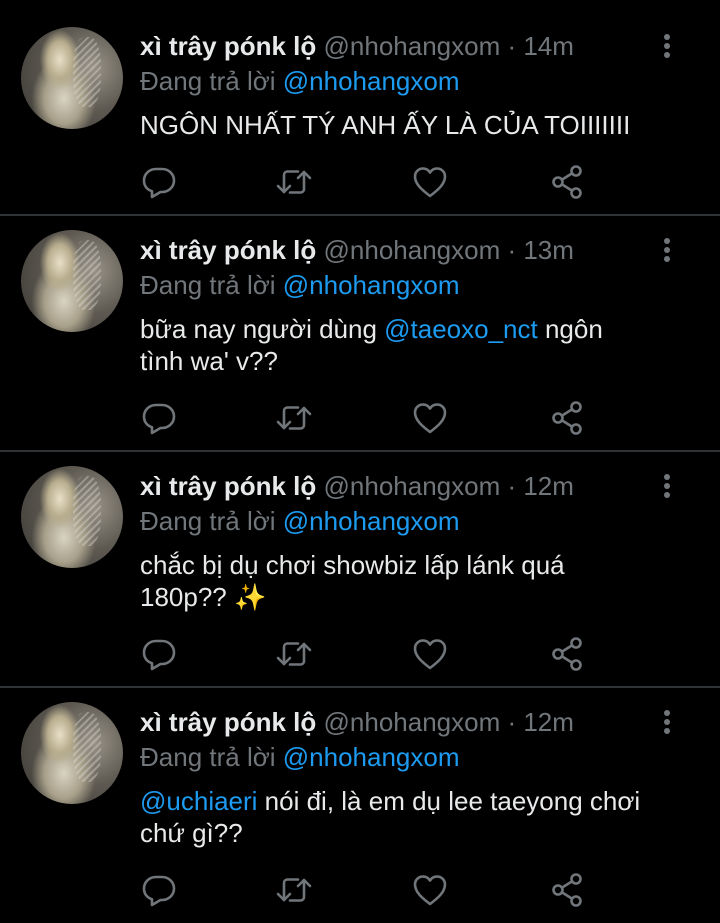 This screenshot has width=720, height=923. I want to click on tweet-text-line: chứ gì??, so click(410, 833).